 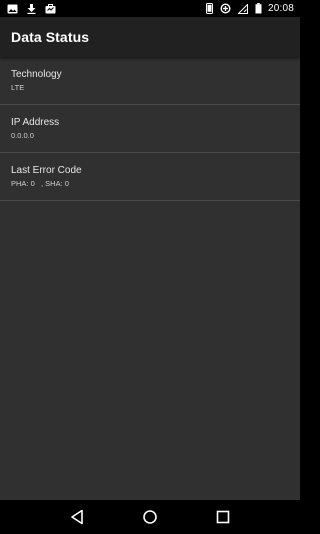 I want to click on status-bar-left, so click(x=36, y=8).